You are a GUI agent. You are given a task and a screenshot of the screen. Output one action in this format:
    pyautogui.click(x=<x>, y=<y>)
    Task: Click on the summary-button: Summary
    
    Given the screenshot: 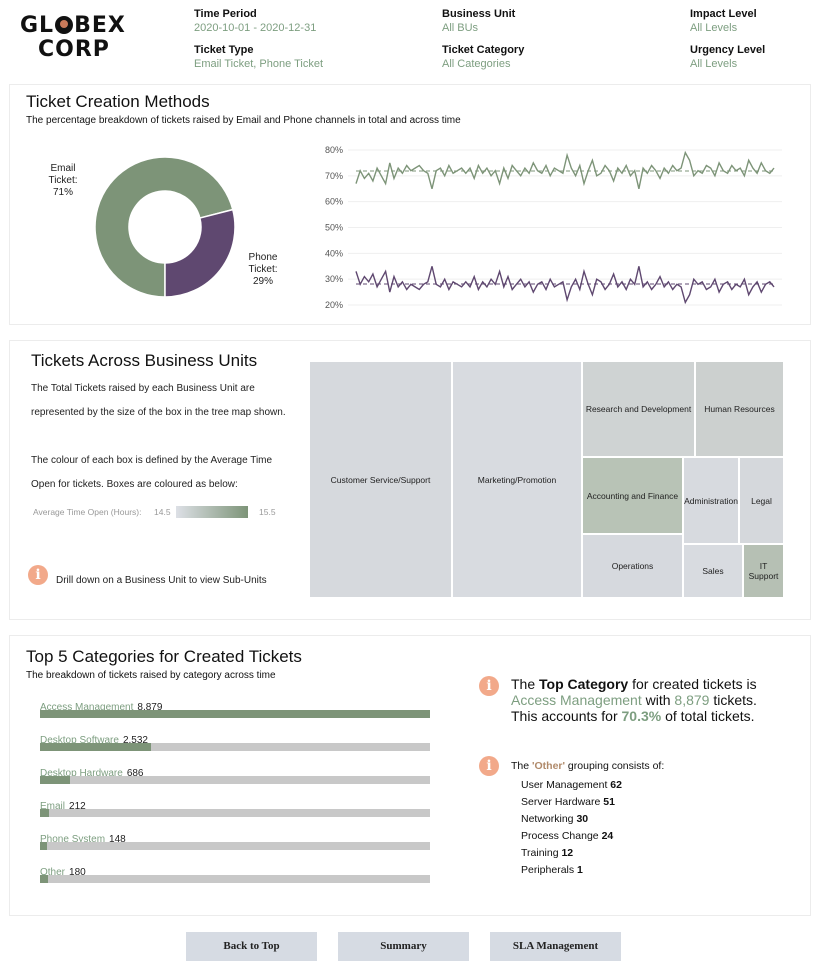 What is the action you would take?
    pyautogui.click(x=403, y=946)
    